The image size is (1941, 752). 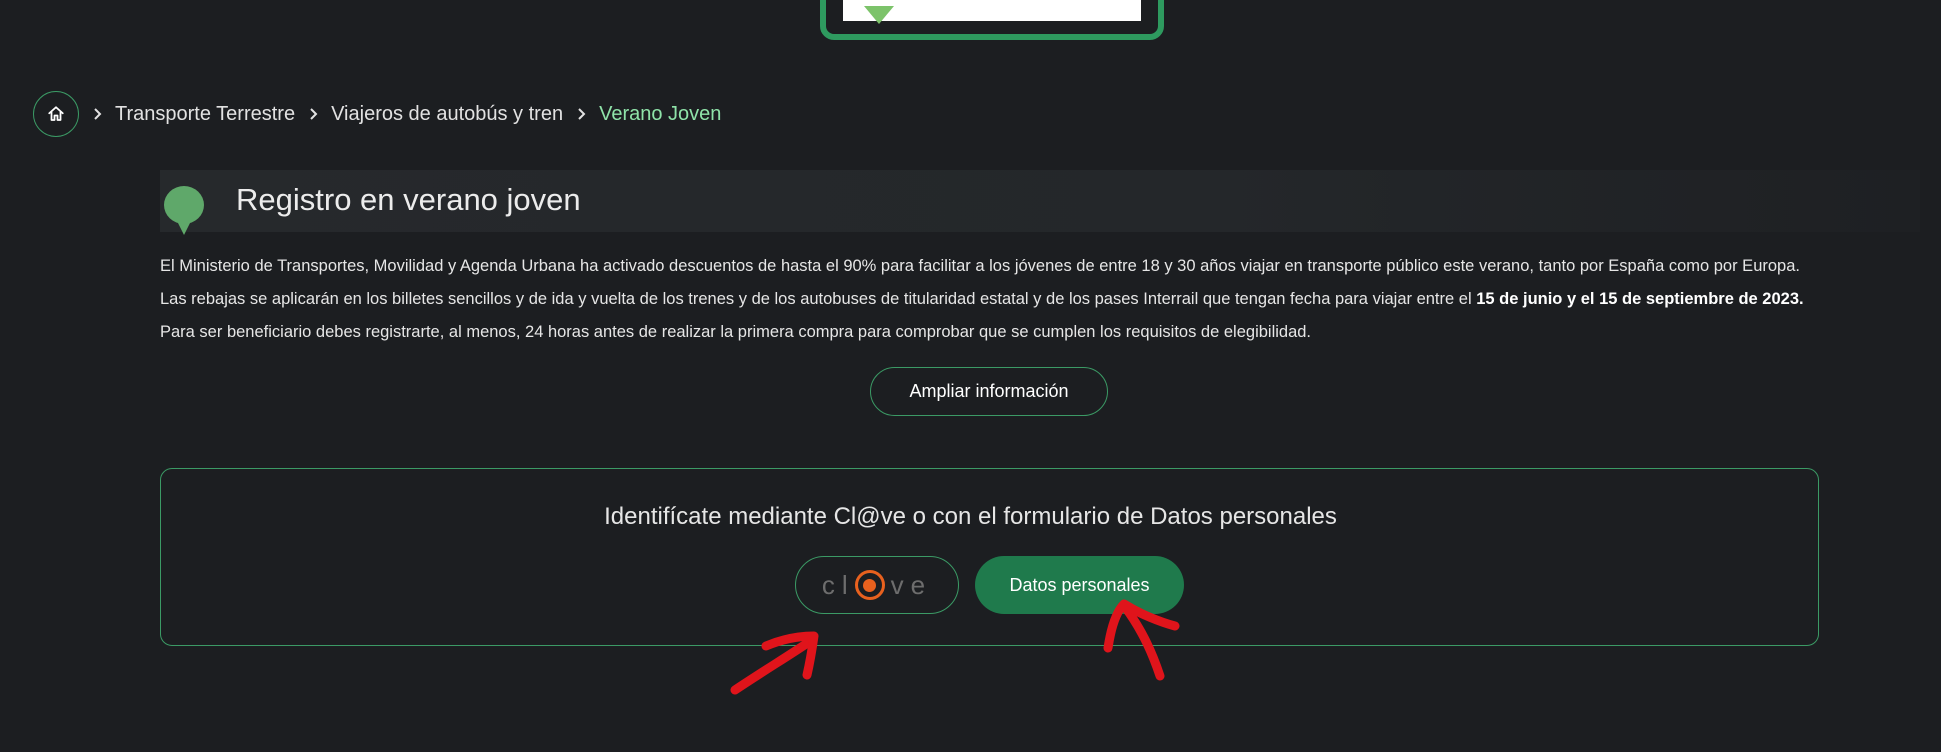 What do you see at coordinates (408, 199) in the screenshot?
I see `page-title: Registro en verano joven` at bounding box center [408, 199].